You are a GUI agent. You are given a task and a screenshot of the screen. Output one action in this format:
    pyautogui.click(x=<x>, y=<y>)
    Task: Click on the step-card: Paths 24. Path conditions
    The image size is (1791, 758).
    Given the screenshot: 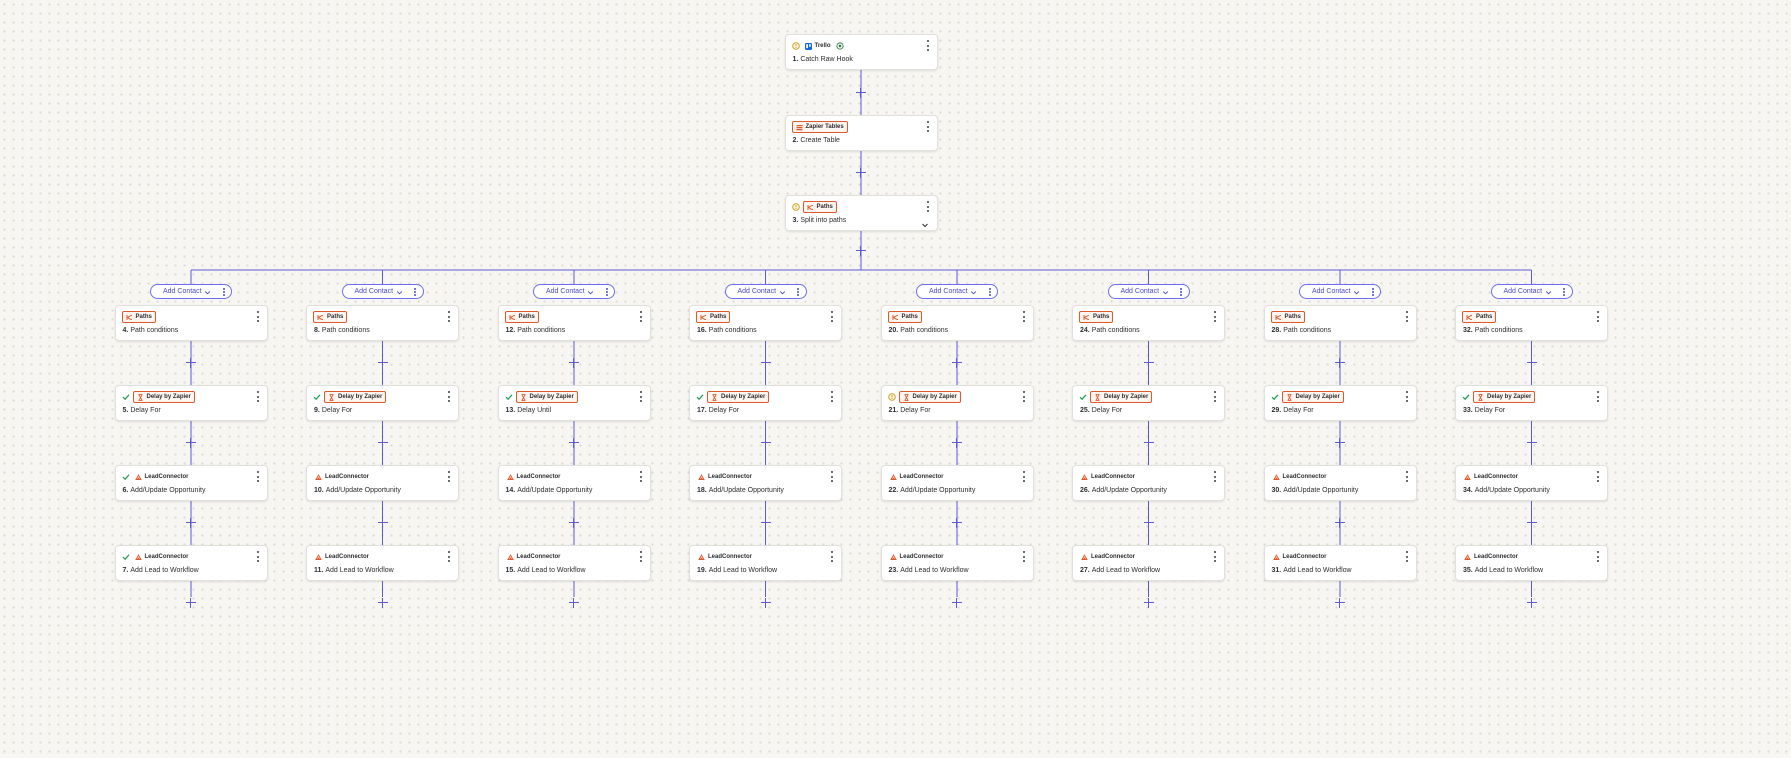 What is the action you would take?
    pyautogui.click(x=1148, y=323)
    